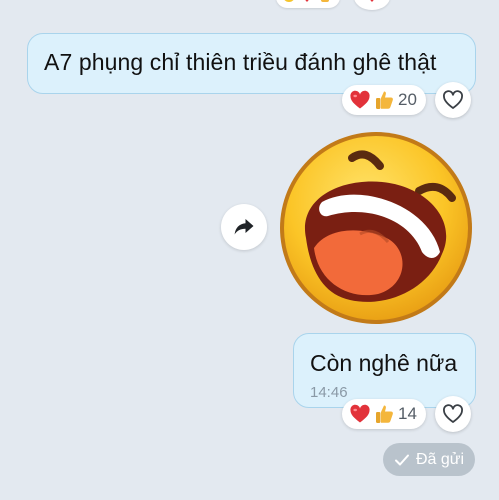 The image size is (499, 500). I want to click on reaction-count: 14, so click(407, 413).